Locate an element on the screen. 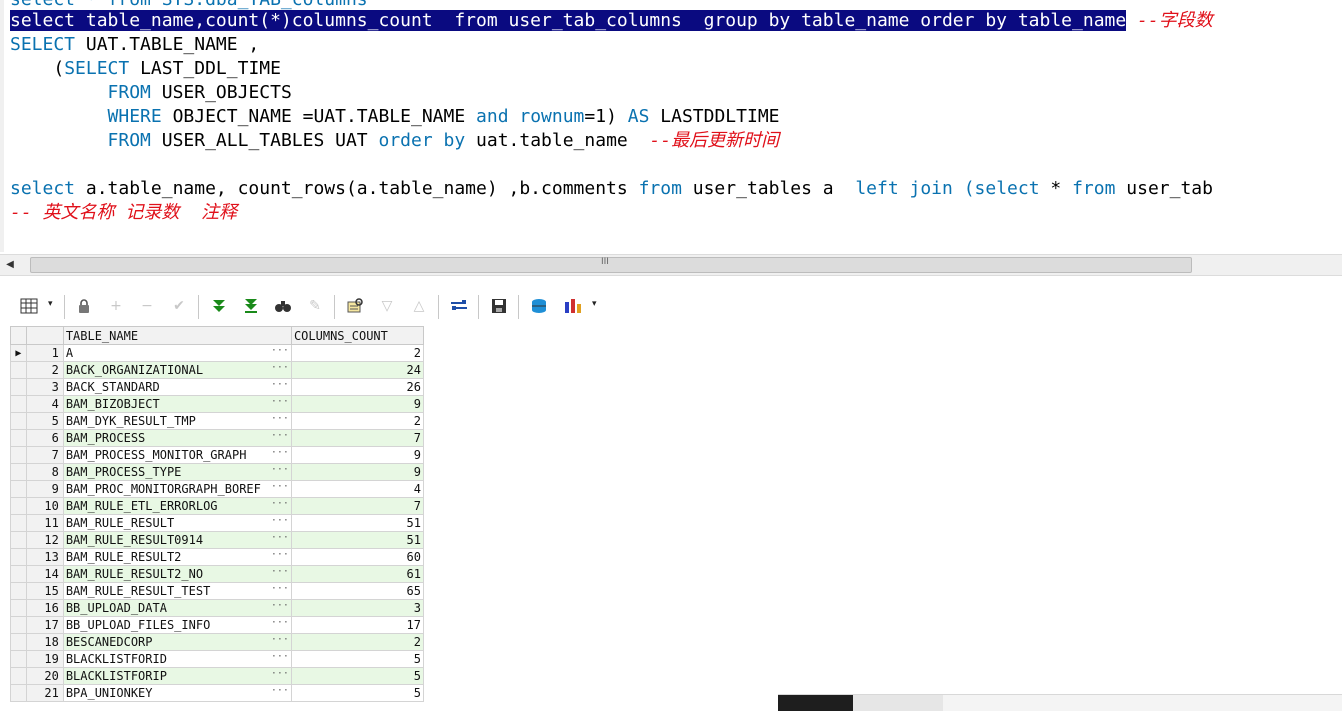  cell-table-name: BESCANEDCORP ··· is located at coordinates (177, 642).